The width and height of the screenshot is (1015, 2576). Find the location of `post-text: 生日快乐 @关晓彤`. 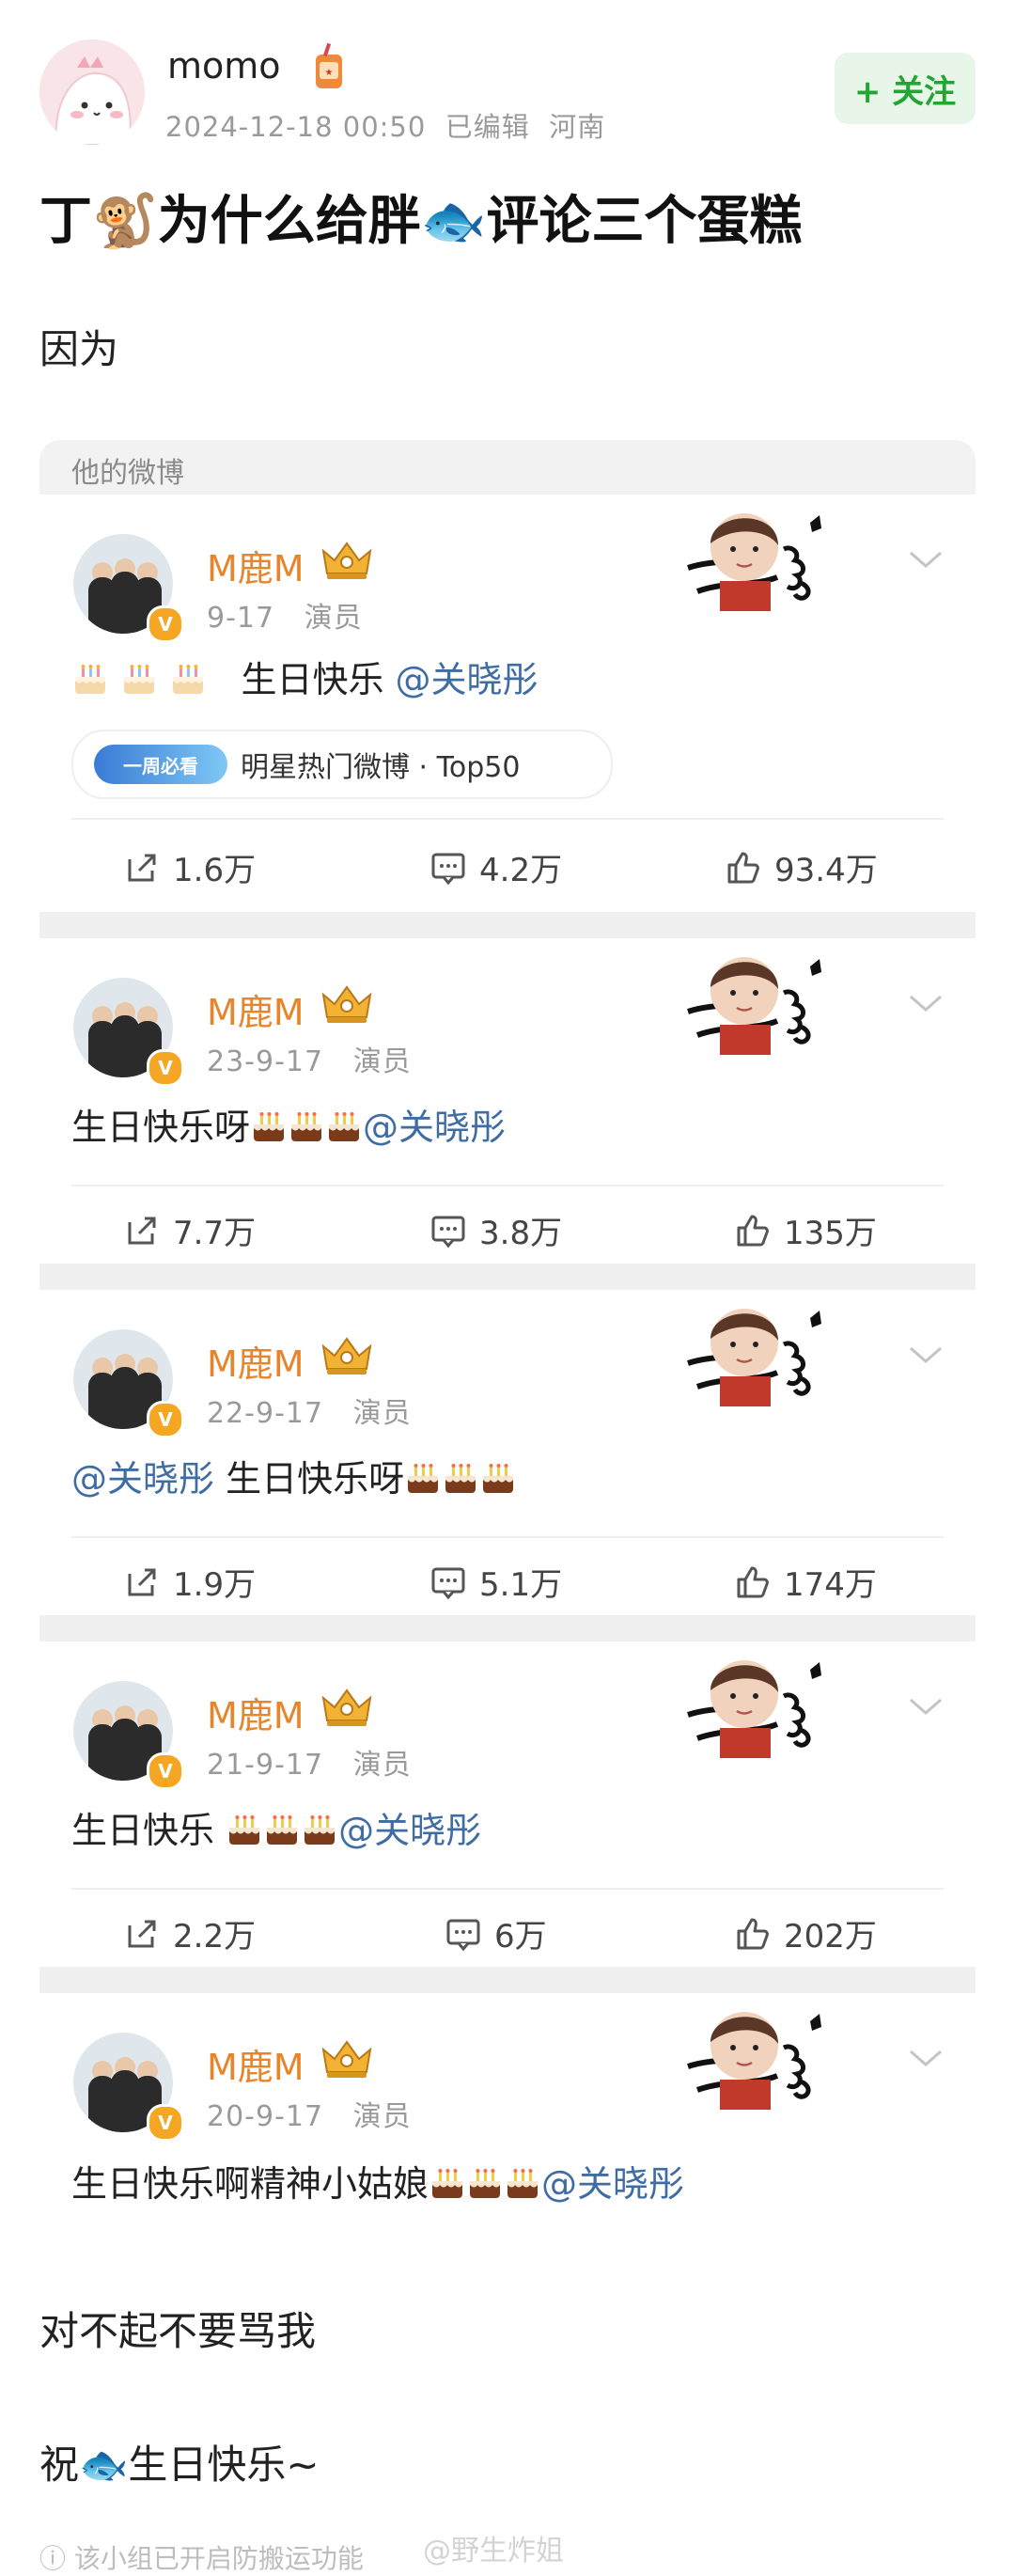

post-text: 生日快乐 @关晓彤 is located at coordinates (276, 1831).